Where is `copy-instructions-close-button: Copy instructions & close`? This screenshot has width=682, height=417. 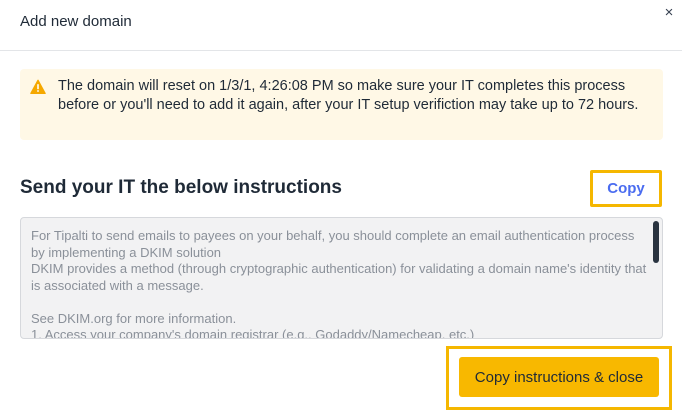 copy-instructions-close-button: Copy instructions & close is located at coordinates (559, 377).